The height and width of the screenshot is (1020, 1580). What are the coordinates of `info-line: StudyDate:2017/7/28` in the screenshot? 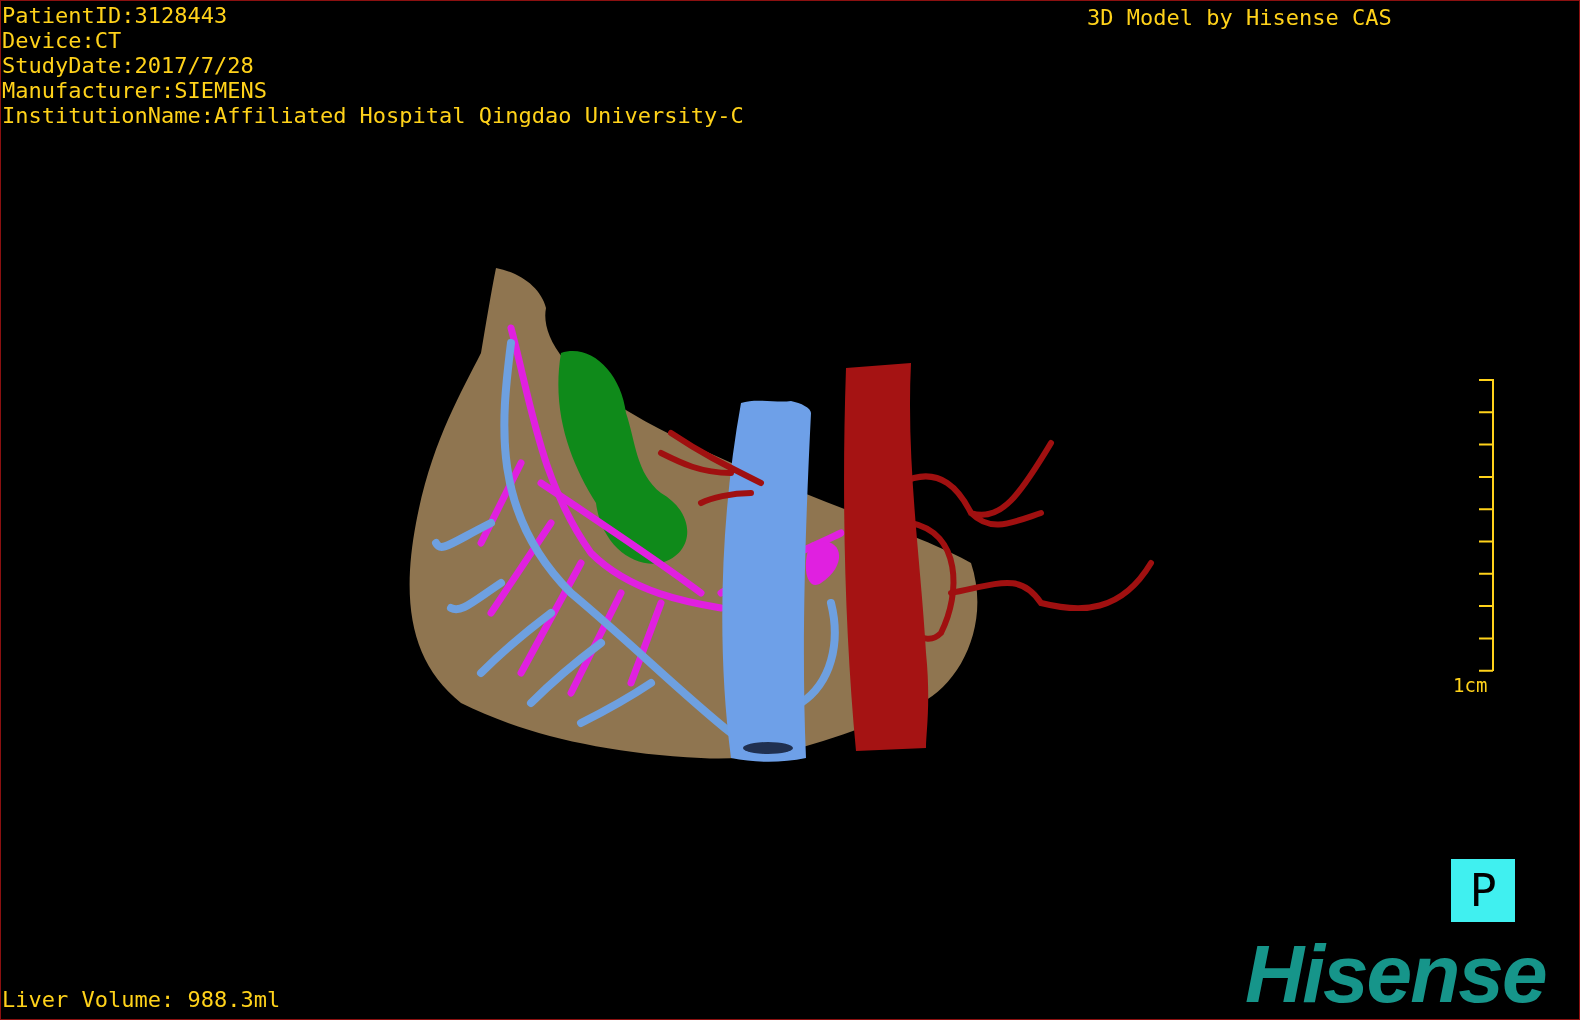 It's located at (128, 65).